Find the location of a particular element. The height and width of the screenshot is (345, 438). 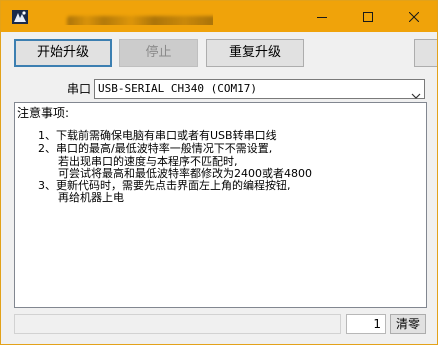

title-redaction is located at coordinates (140, 20).